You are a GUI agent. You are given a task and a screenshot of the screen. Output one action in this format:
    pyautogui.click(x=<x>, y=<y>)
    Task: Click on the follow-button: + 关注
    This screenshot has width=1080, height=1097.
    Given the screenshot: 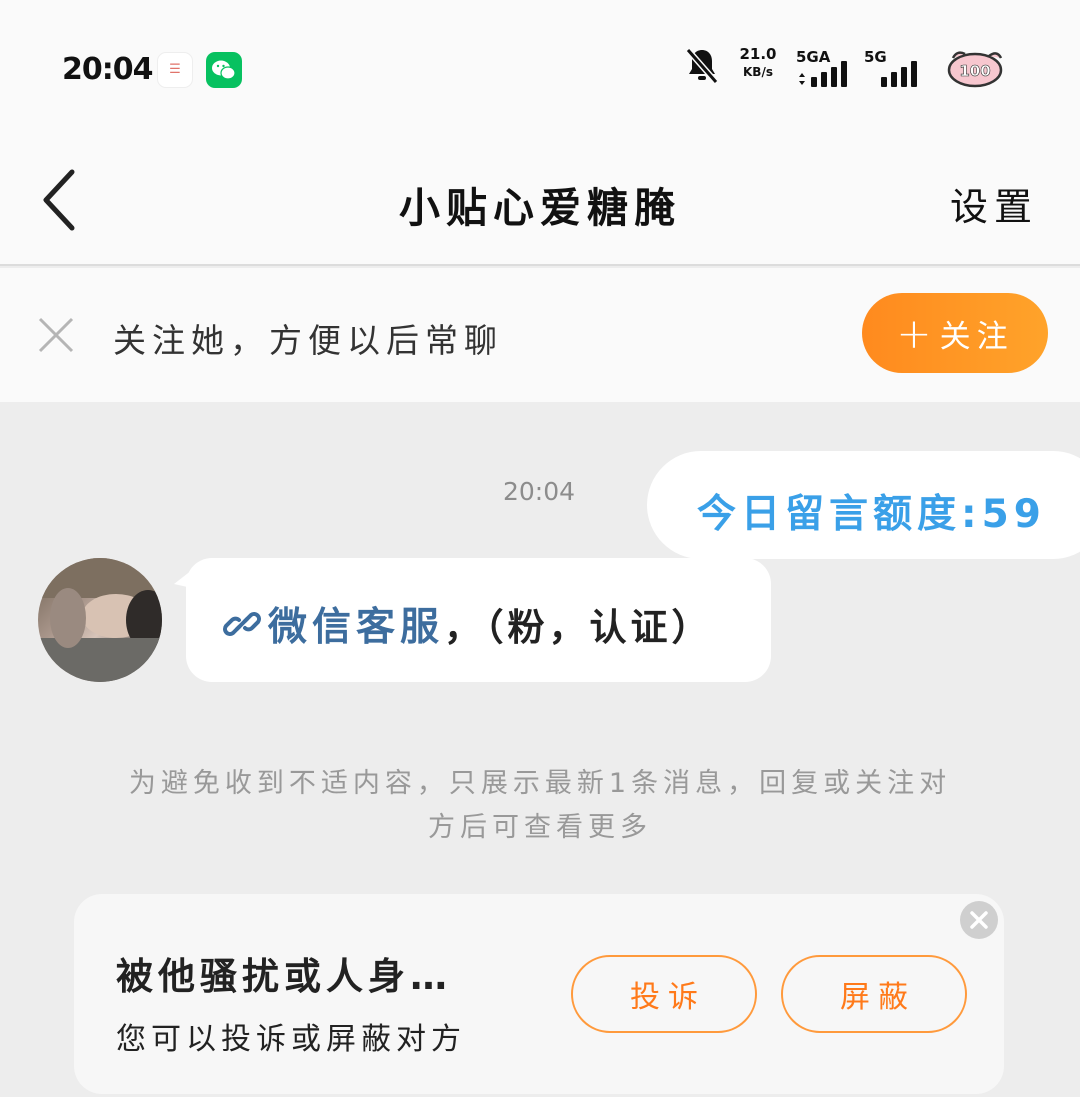 What is the action you would take?
    pyautogui.click(x=955, y=333)
    